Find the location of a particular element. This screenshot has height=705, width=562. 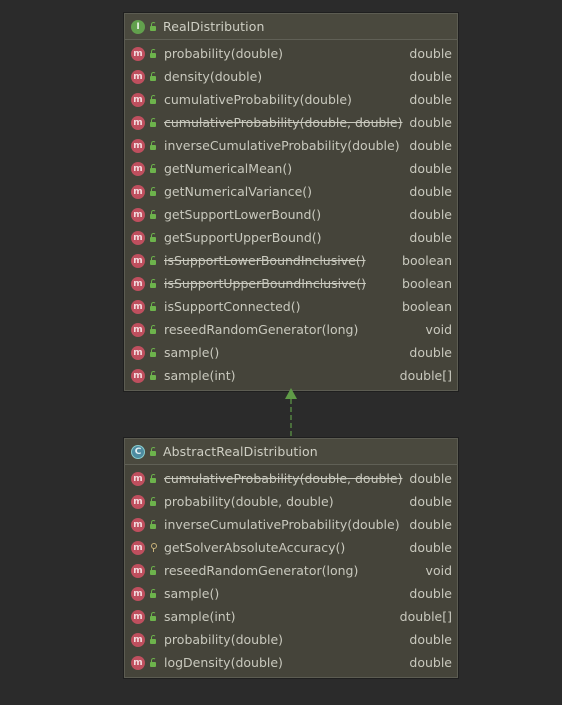

implements-arrowhead-icon is located at coordinates (291, 393).